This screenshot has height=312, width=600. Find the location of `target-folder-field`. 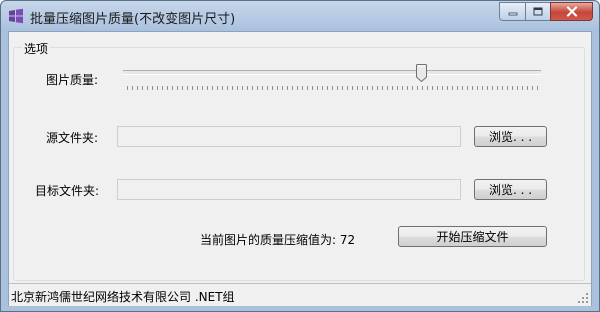

target-folder-field is located at coordinates (289, 189).